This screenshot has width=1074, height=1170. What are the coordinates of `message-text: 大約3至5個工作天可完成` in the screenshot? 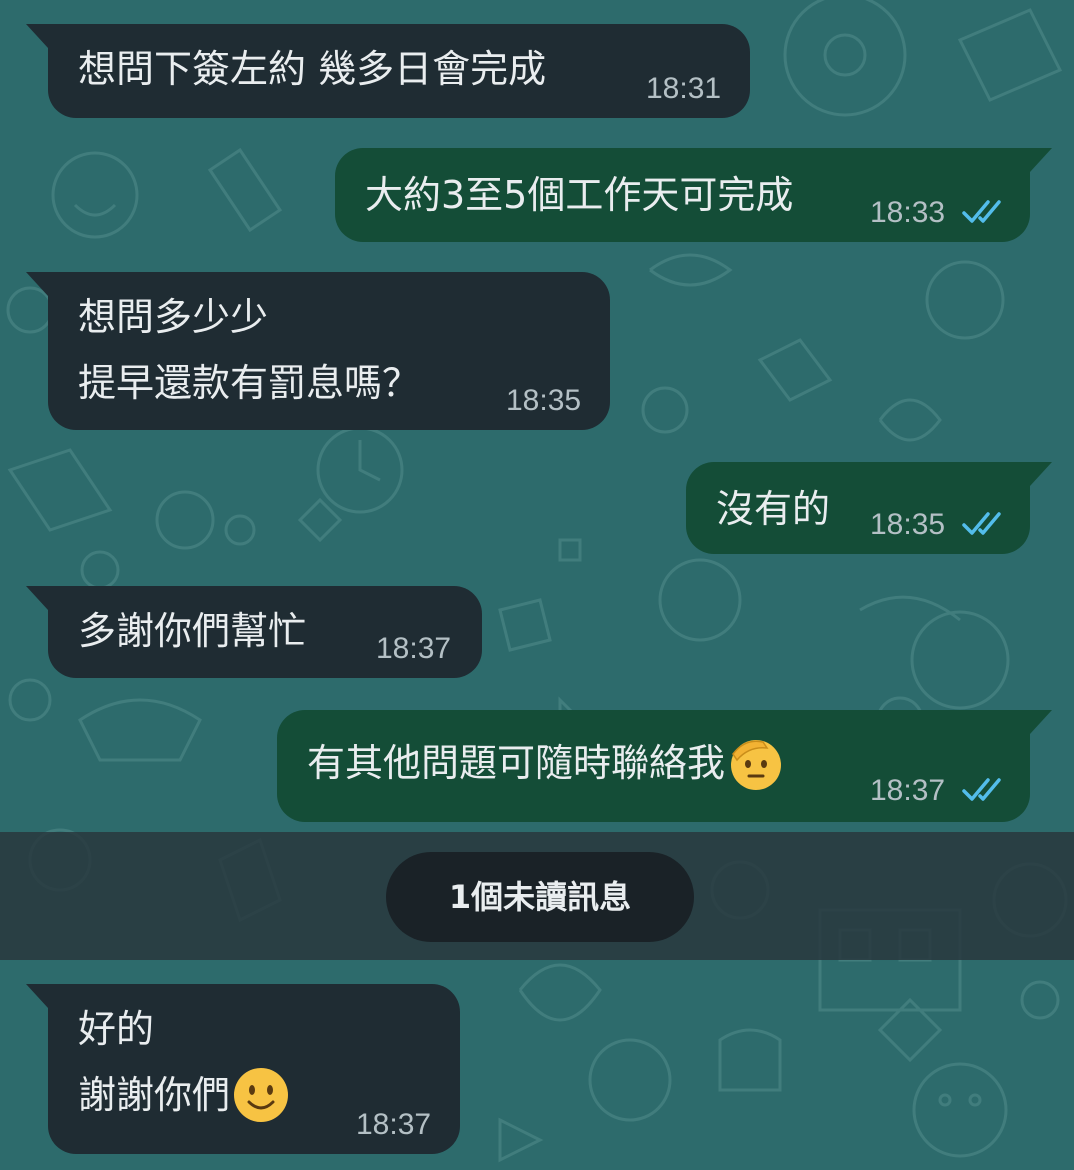 It's located at (579, 195).